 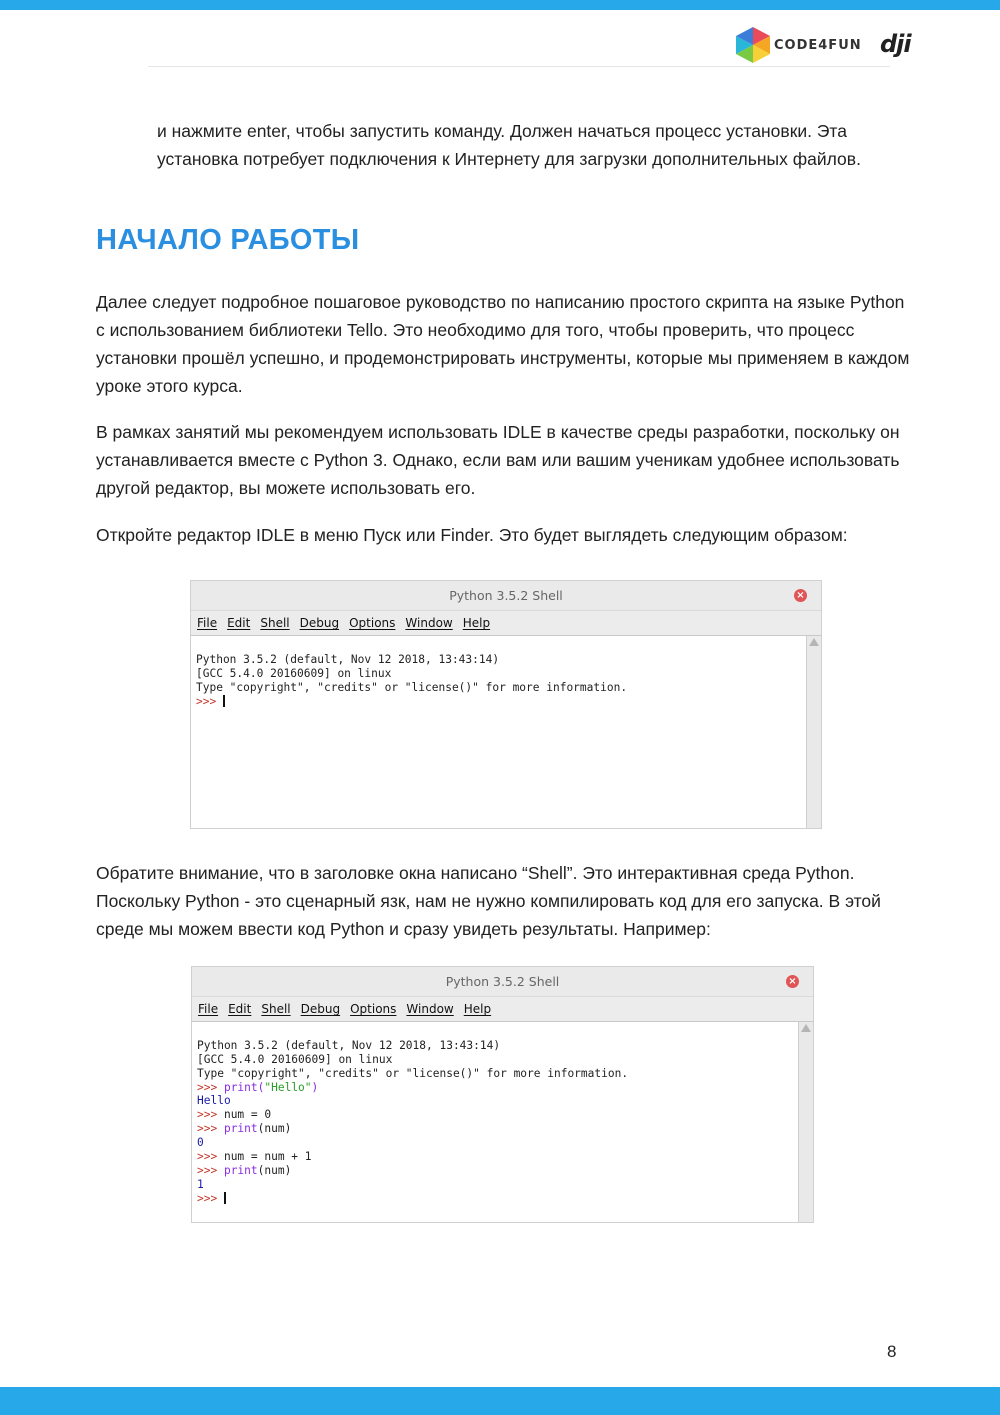 What do you see at coordinates (214, 1101) in the screenshot?
I see `console-output: Hello` at bounding box center [214, 1101].